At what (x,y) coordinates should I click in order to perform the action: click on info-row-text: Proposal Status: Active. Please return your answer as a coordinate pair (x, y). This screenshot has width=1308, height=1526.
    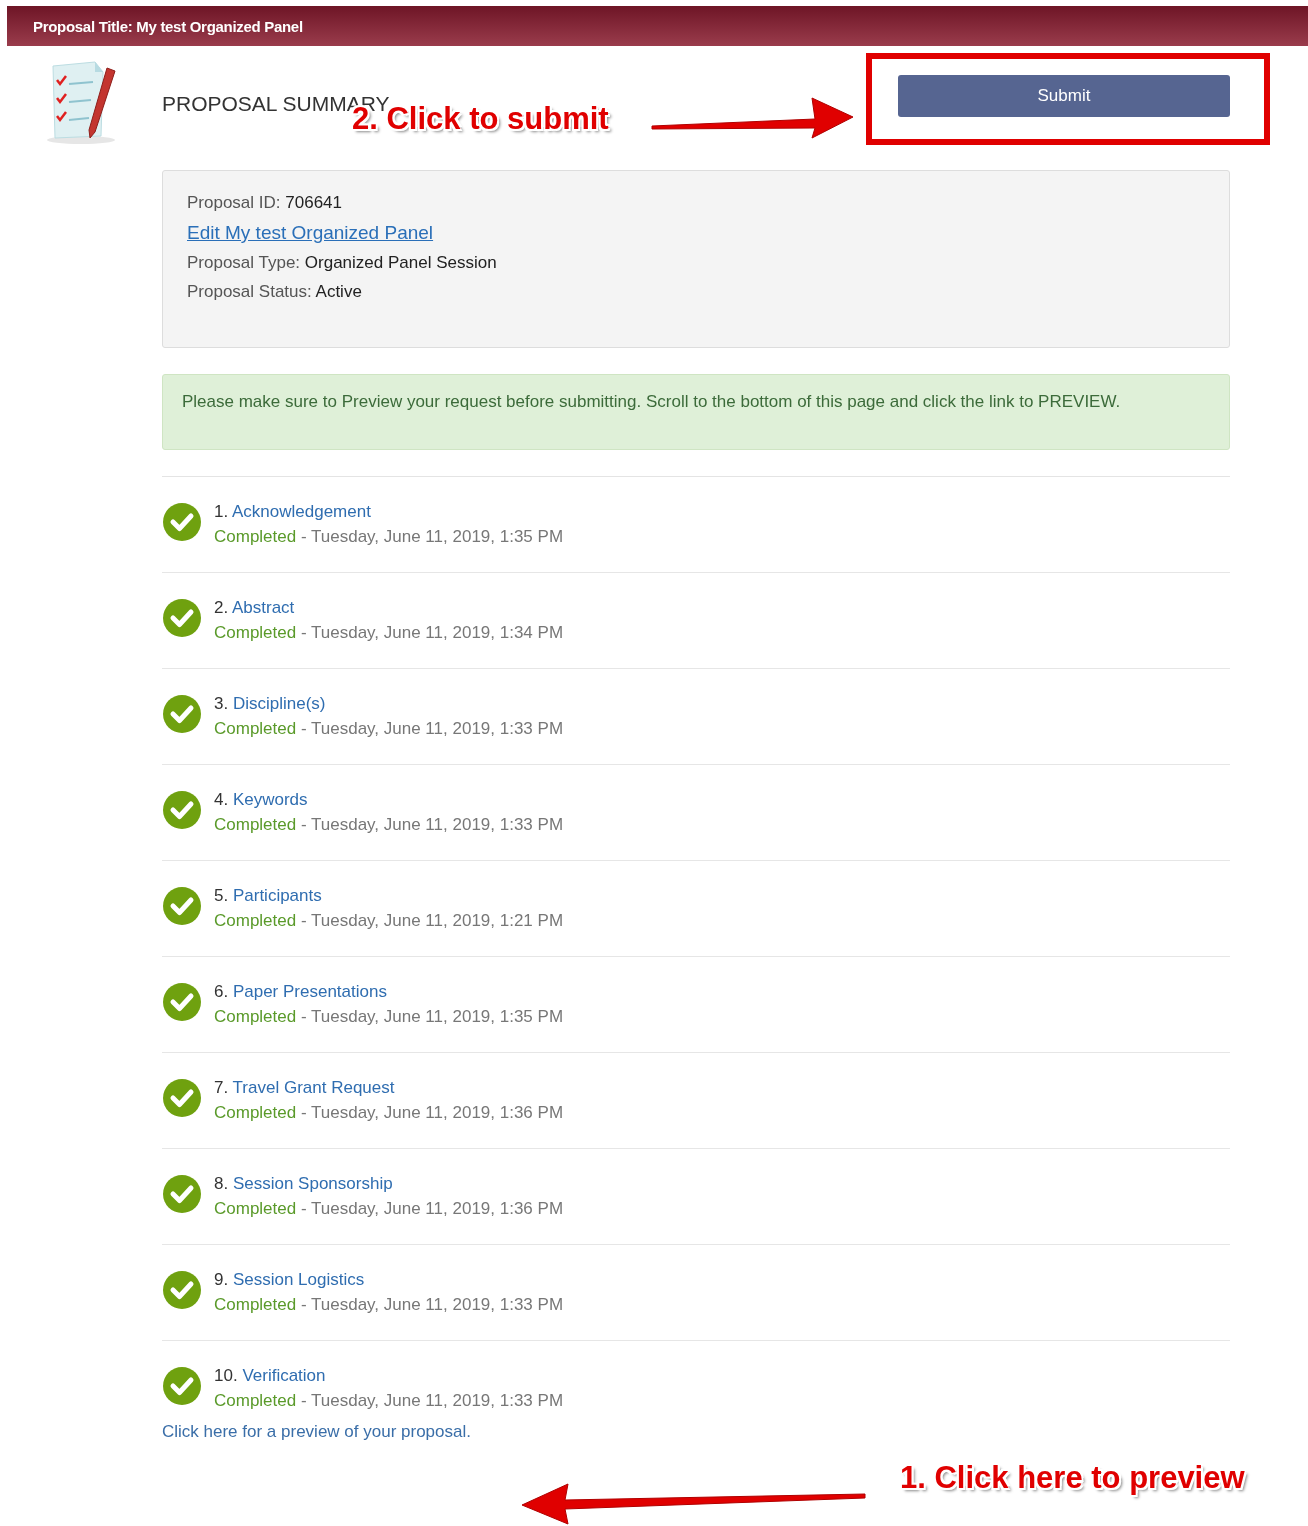
    Looking at the image, I should click on (275, 292).